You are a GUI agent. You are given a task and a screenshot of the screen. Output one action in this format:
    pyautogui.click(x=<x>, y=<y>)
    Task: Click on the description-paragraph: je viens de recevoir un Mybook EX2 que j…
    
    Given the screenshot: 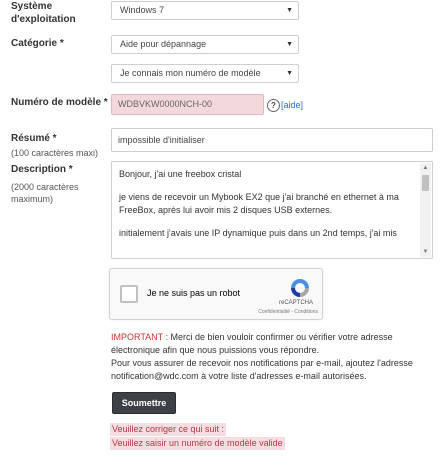 What is the action you would take?
    pyautogui.click(x=259, y=203)
    